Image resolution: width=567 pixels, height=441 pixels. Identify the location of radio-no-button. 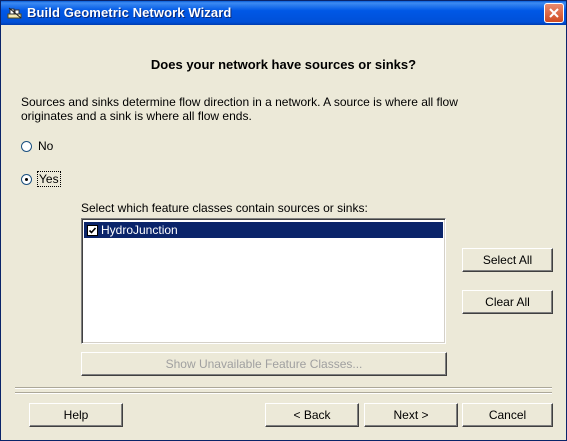
(26, 146).